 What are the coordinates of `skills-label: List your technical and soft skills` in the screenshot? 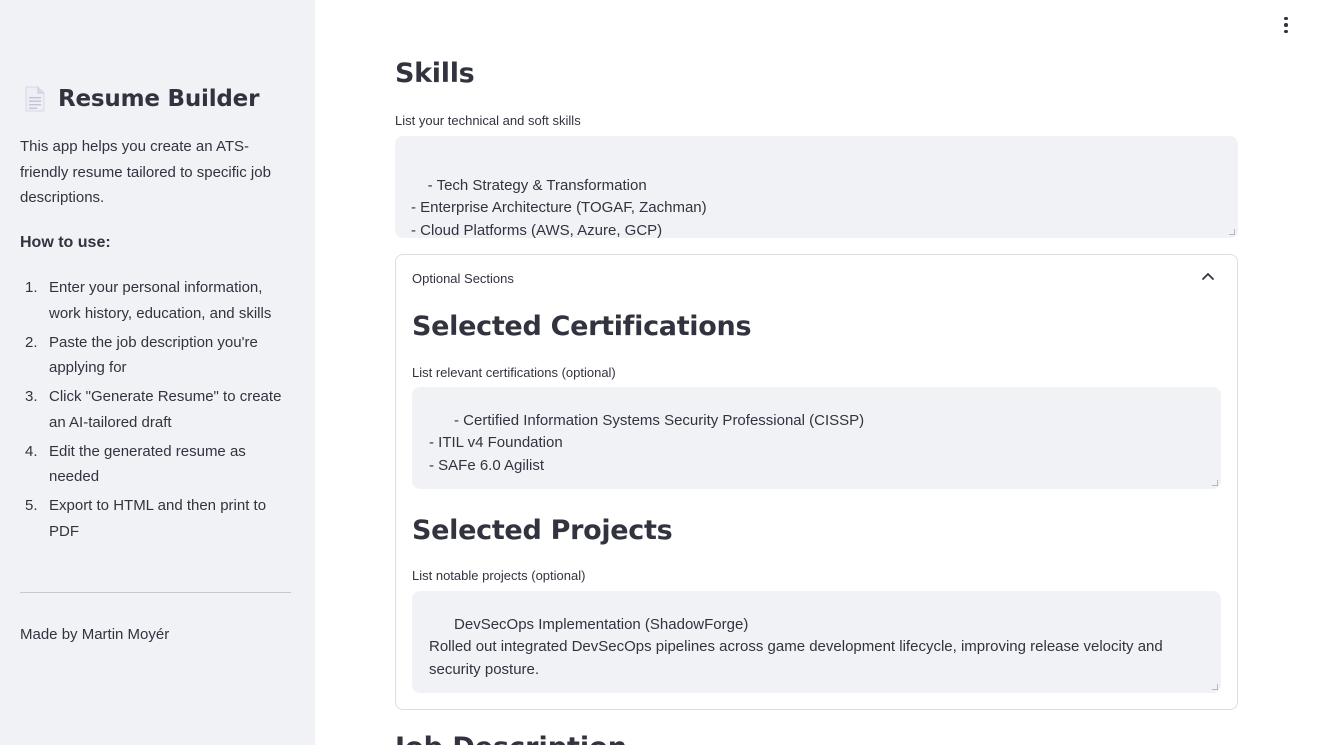 It's located at (488, 120).